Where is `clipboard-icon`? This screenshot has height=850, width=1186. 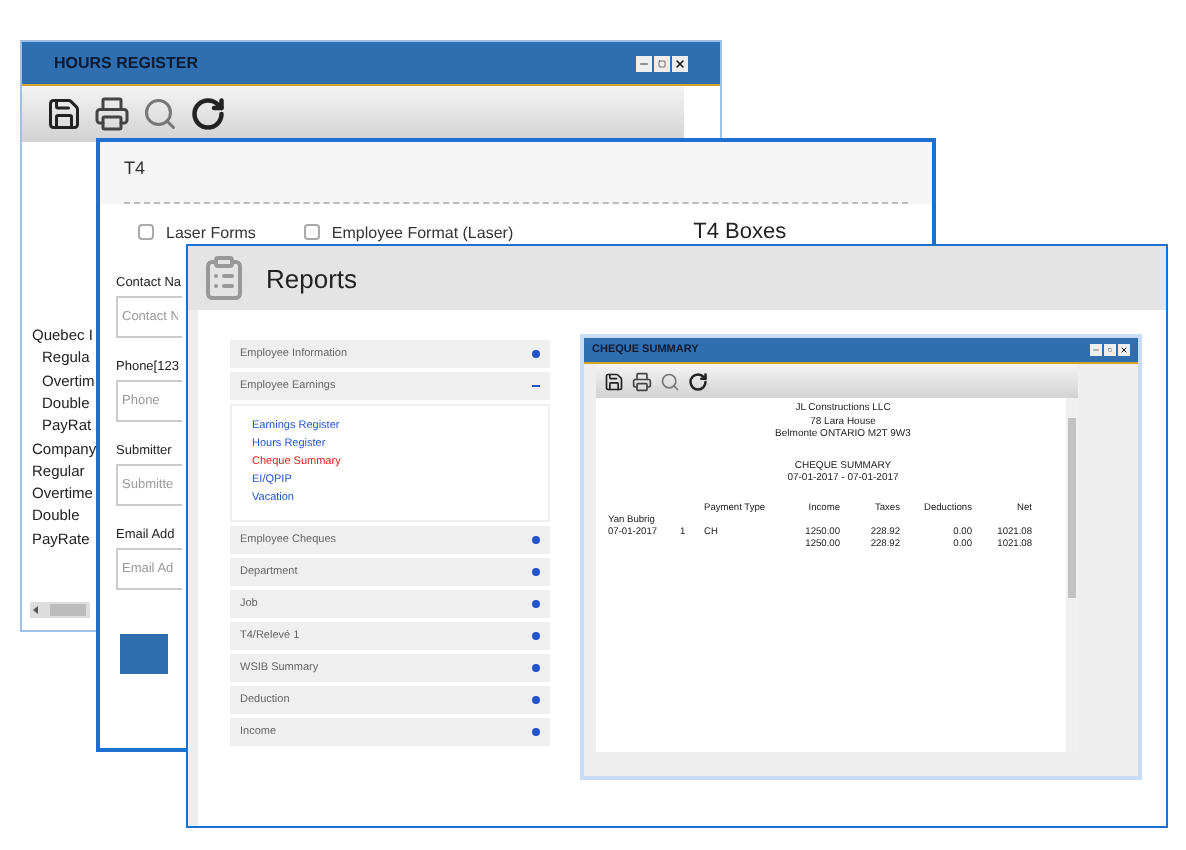
clipboard-icon is located at coordinates (224, 278).